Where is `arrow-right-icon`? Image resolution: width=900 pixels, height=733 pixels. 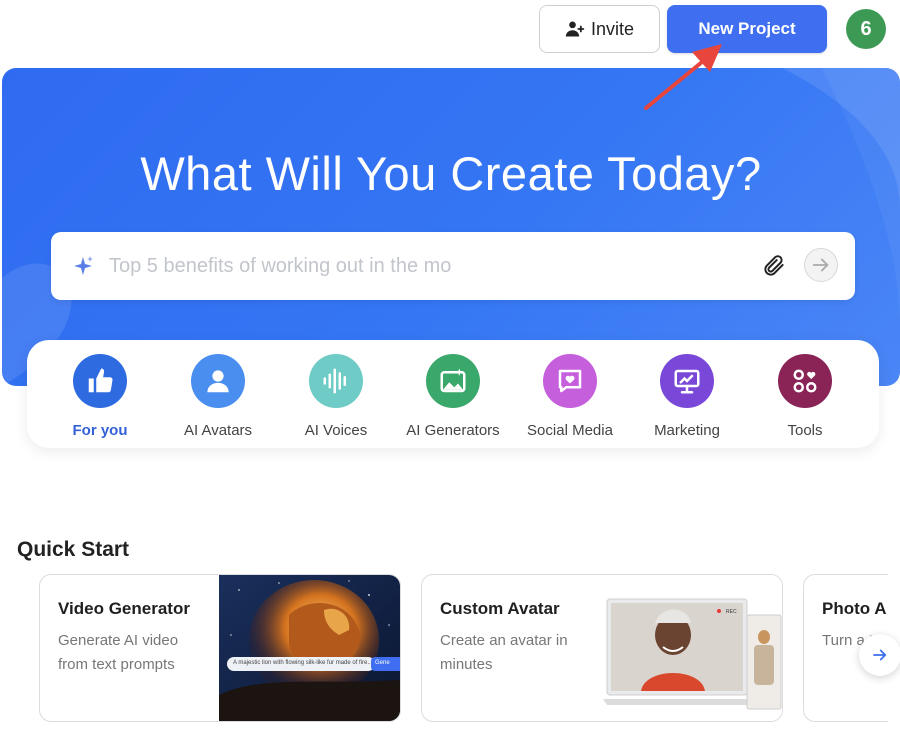 arrow-right-icon is located at coordinates (820, 265).